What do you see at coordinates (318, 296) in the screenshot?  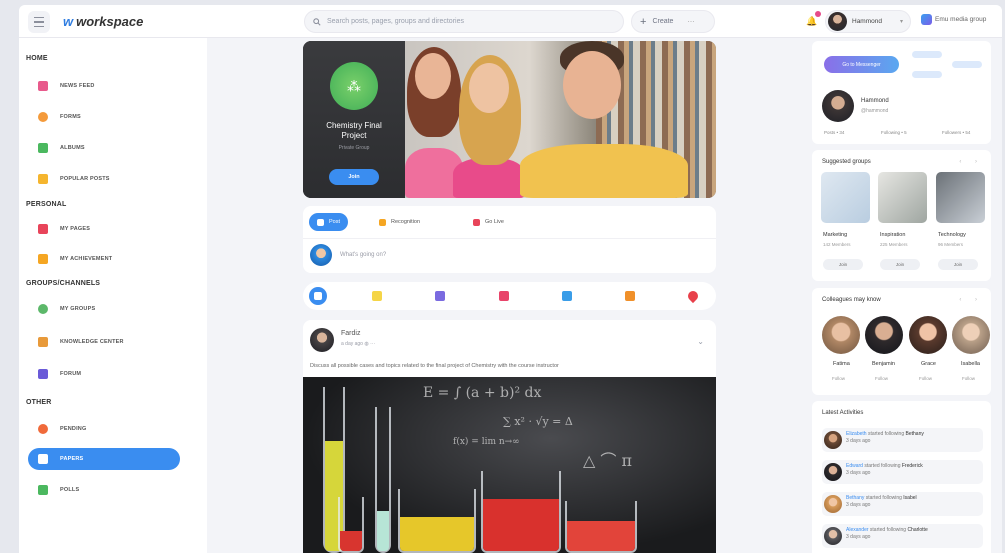 I see `text-post-icon` at bounding box center [318, 296].